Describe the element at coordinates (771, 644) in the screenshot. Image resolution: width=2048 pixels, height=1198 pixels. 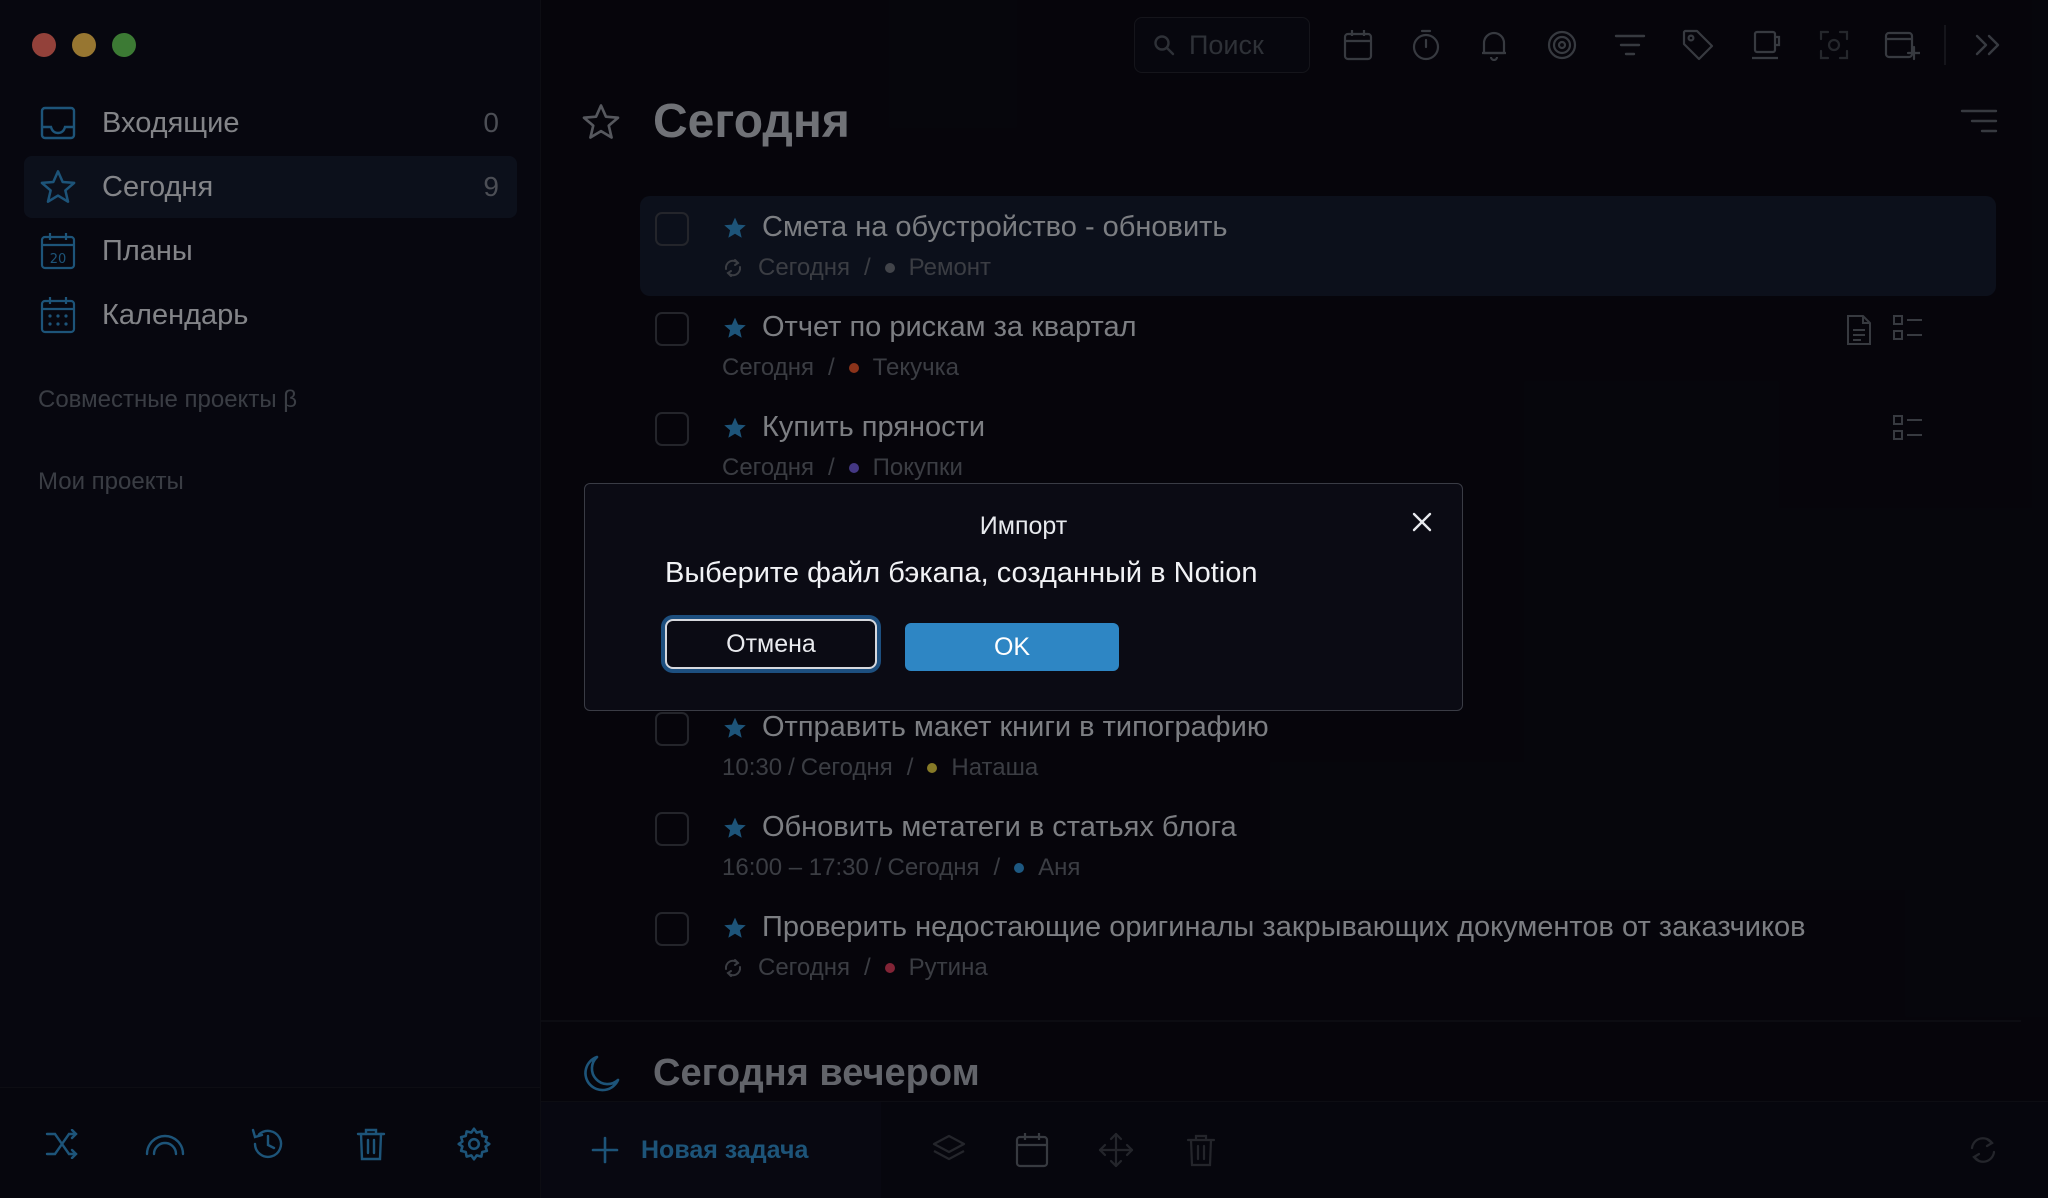
I see `cancel-button: Отмена` at that location.